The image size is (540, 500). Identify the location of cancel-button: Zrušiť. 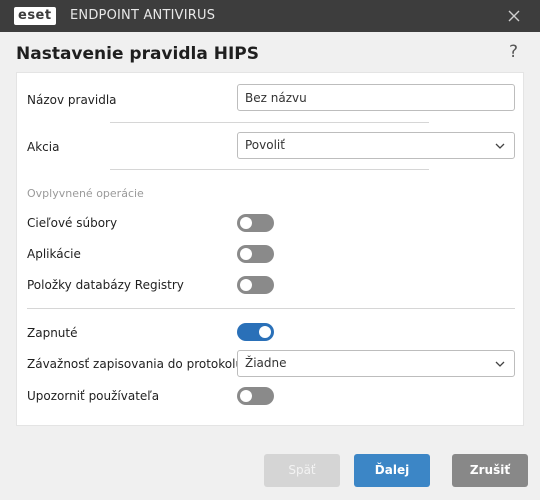
(490, 470).